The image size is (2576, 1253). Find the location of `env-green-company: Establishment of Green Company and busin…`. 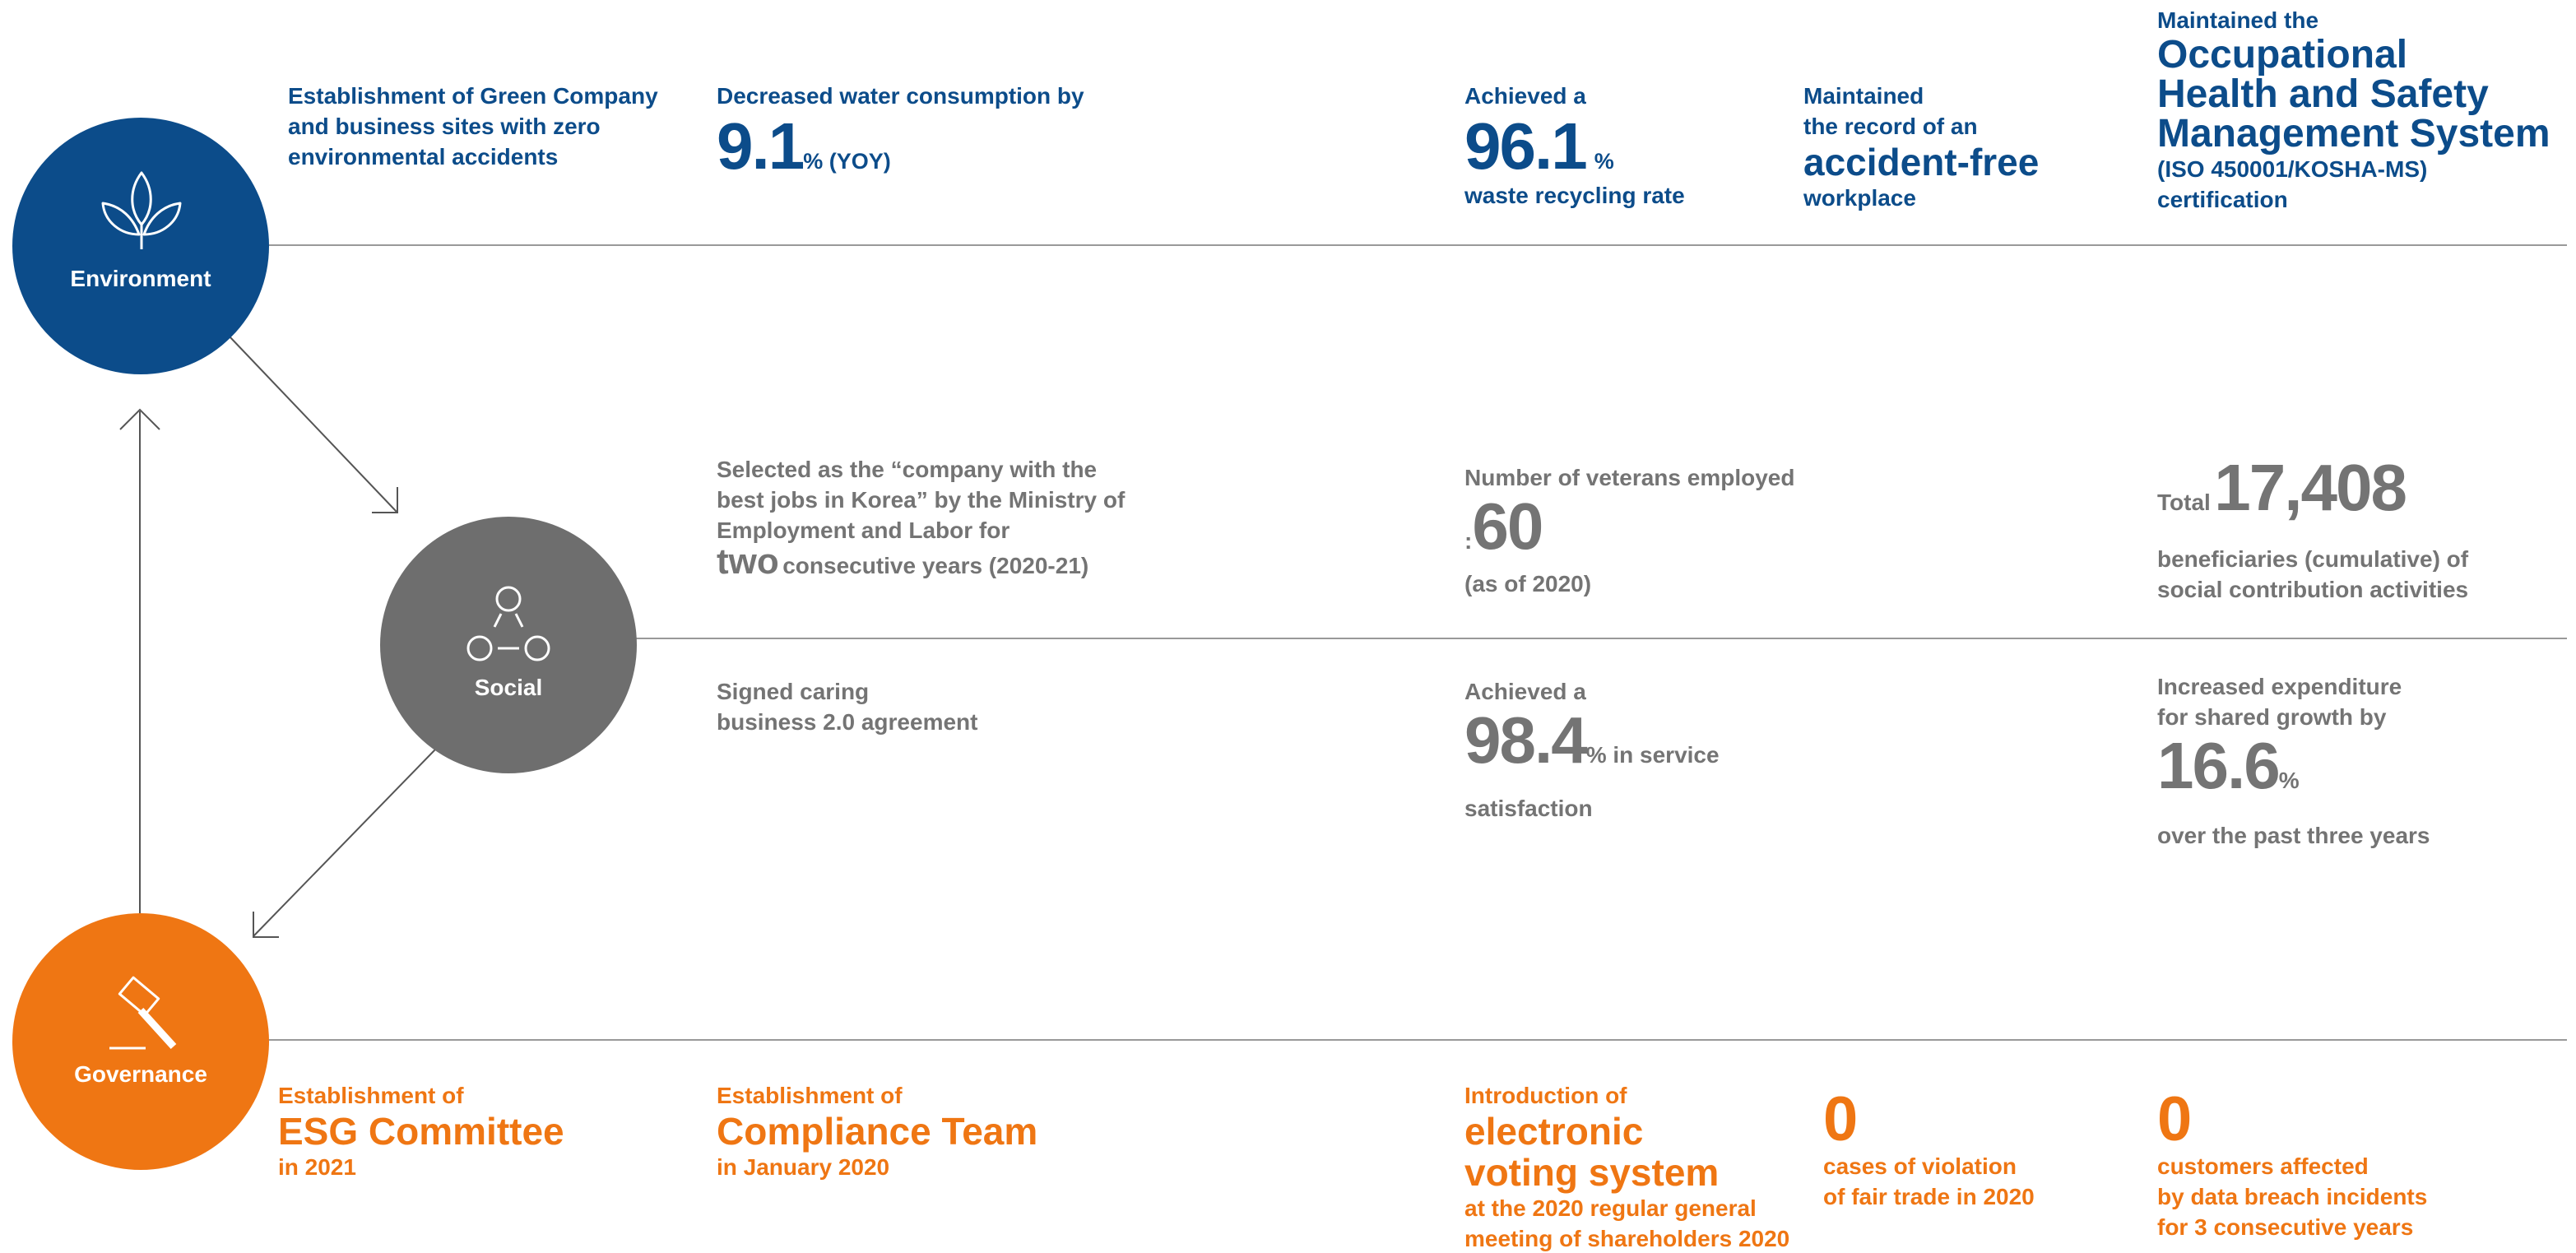

env-green-company: Establishment of Green Company and busin… is located at coordinates (473, 126).